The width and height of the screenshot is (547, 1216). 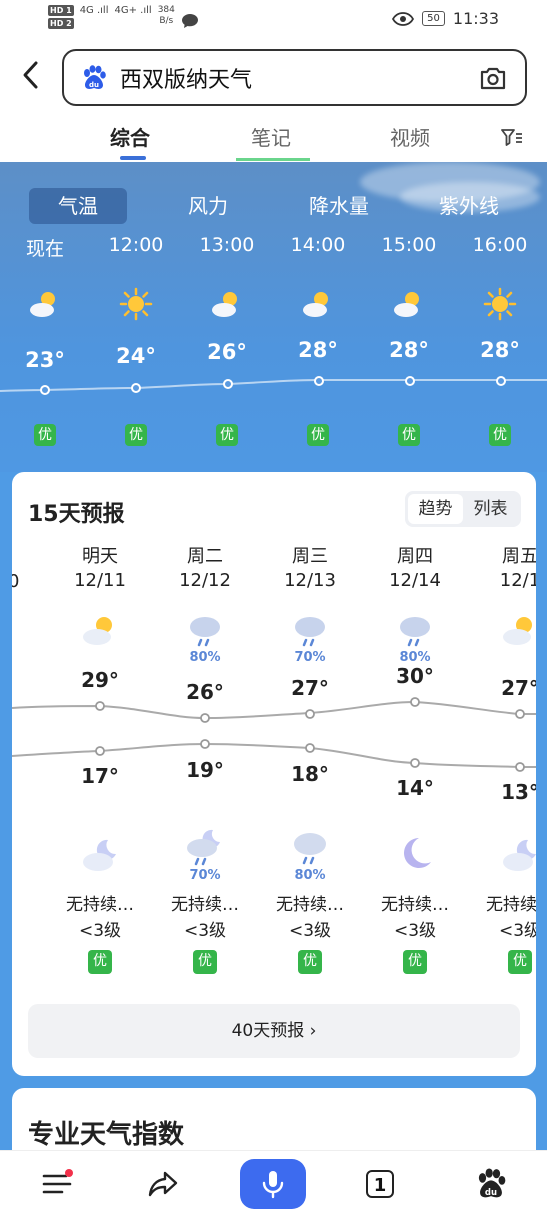 I want to click on hour-time: 12:00, so click(x=136, y=245).